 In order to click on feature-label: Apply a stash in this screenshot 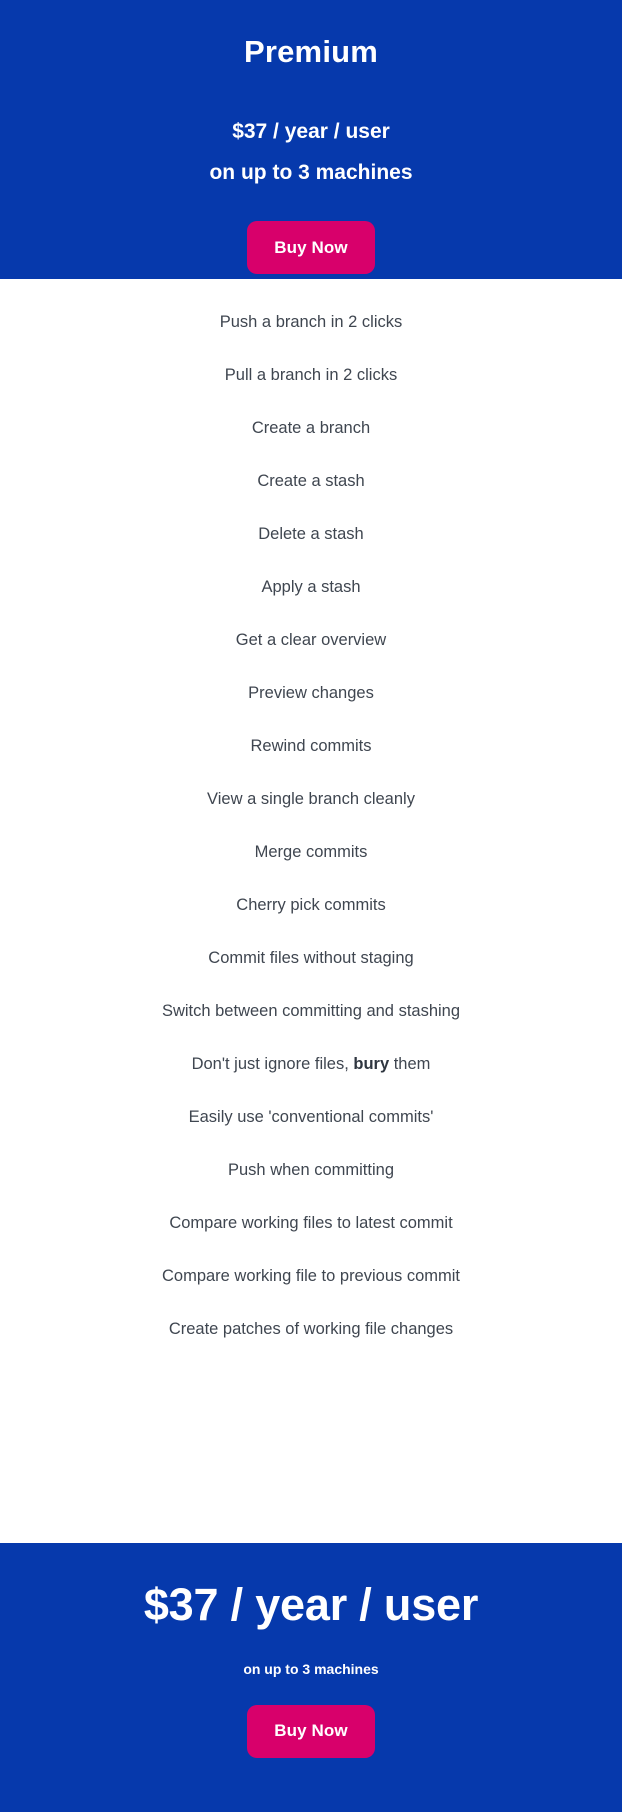, I will do `click(311, 587)`.